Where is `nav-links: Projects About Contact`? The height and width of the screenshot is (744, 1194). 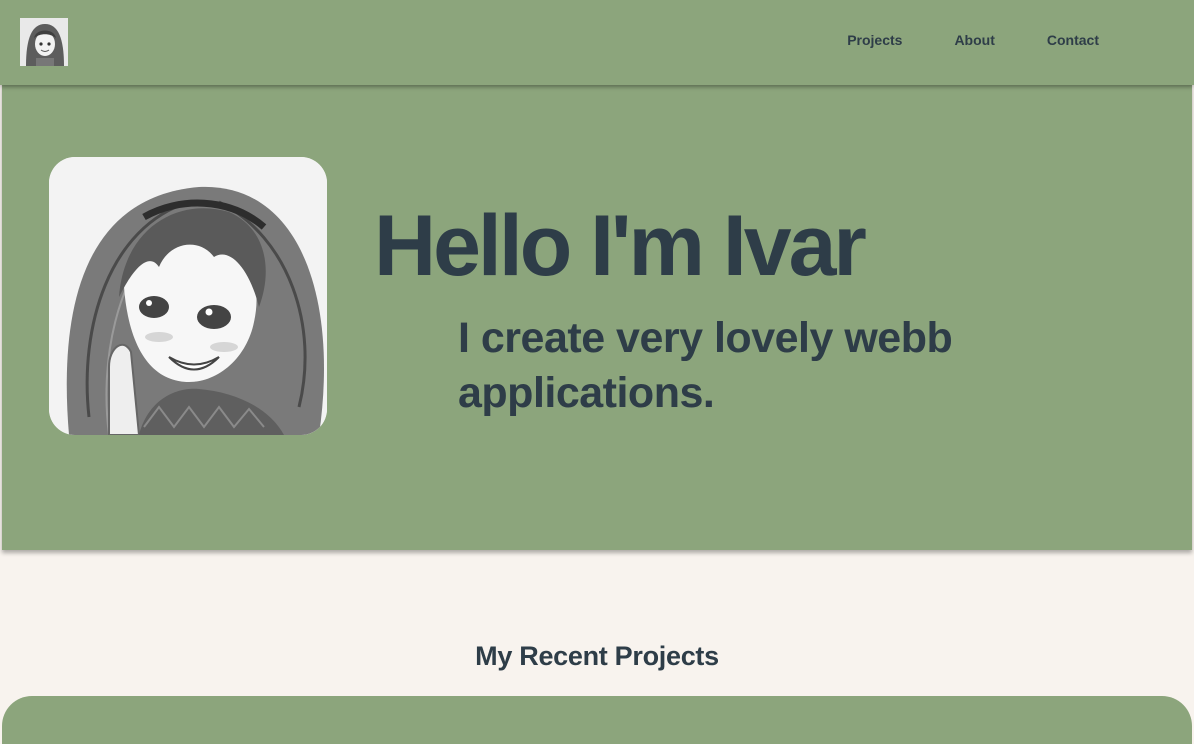 nav-links: Projects About Contact is located at coordinates (947, 40).